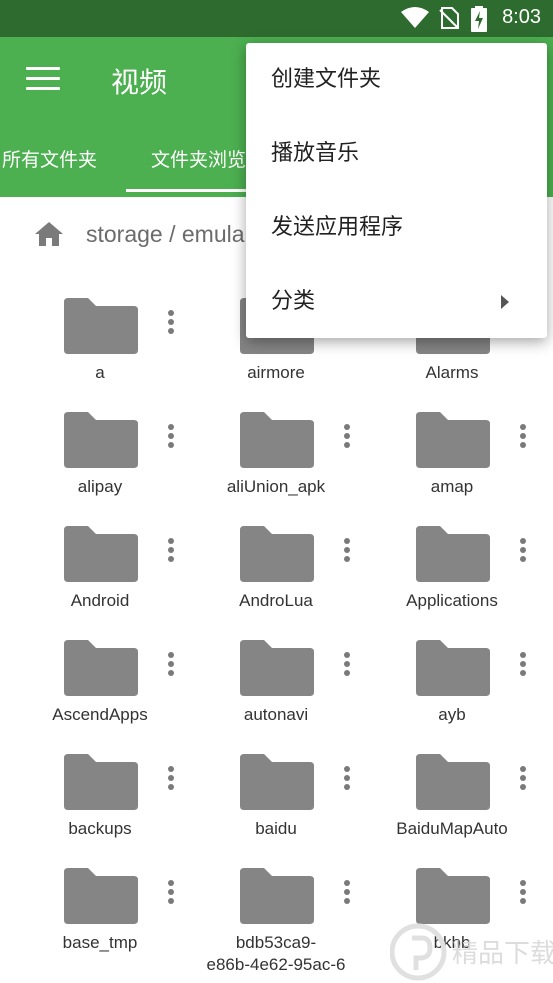 The width and height of the screenshot is (553, 983). I want to click on folder-item: AscendApps, so click(92, 679).